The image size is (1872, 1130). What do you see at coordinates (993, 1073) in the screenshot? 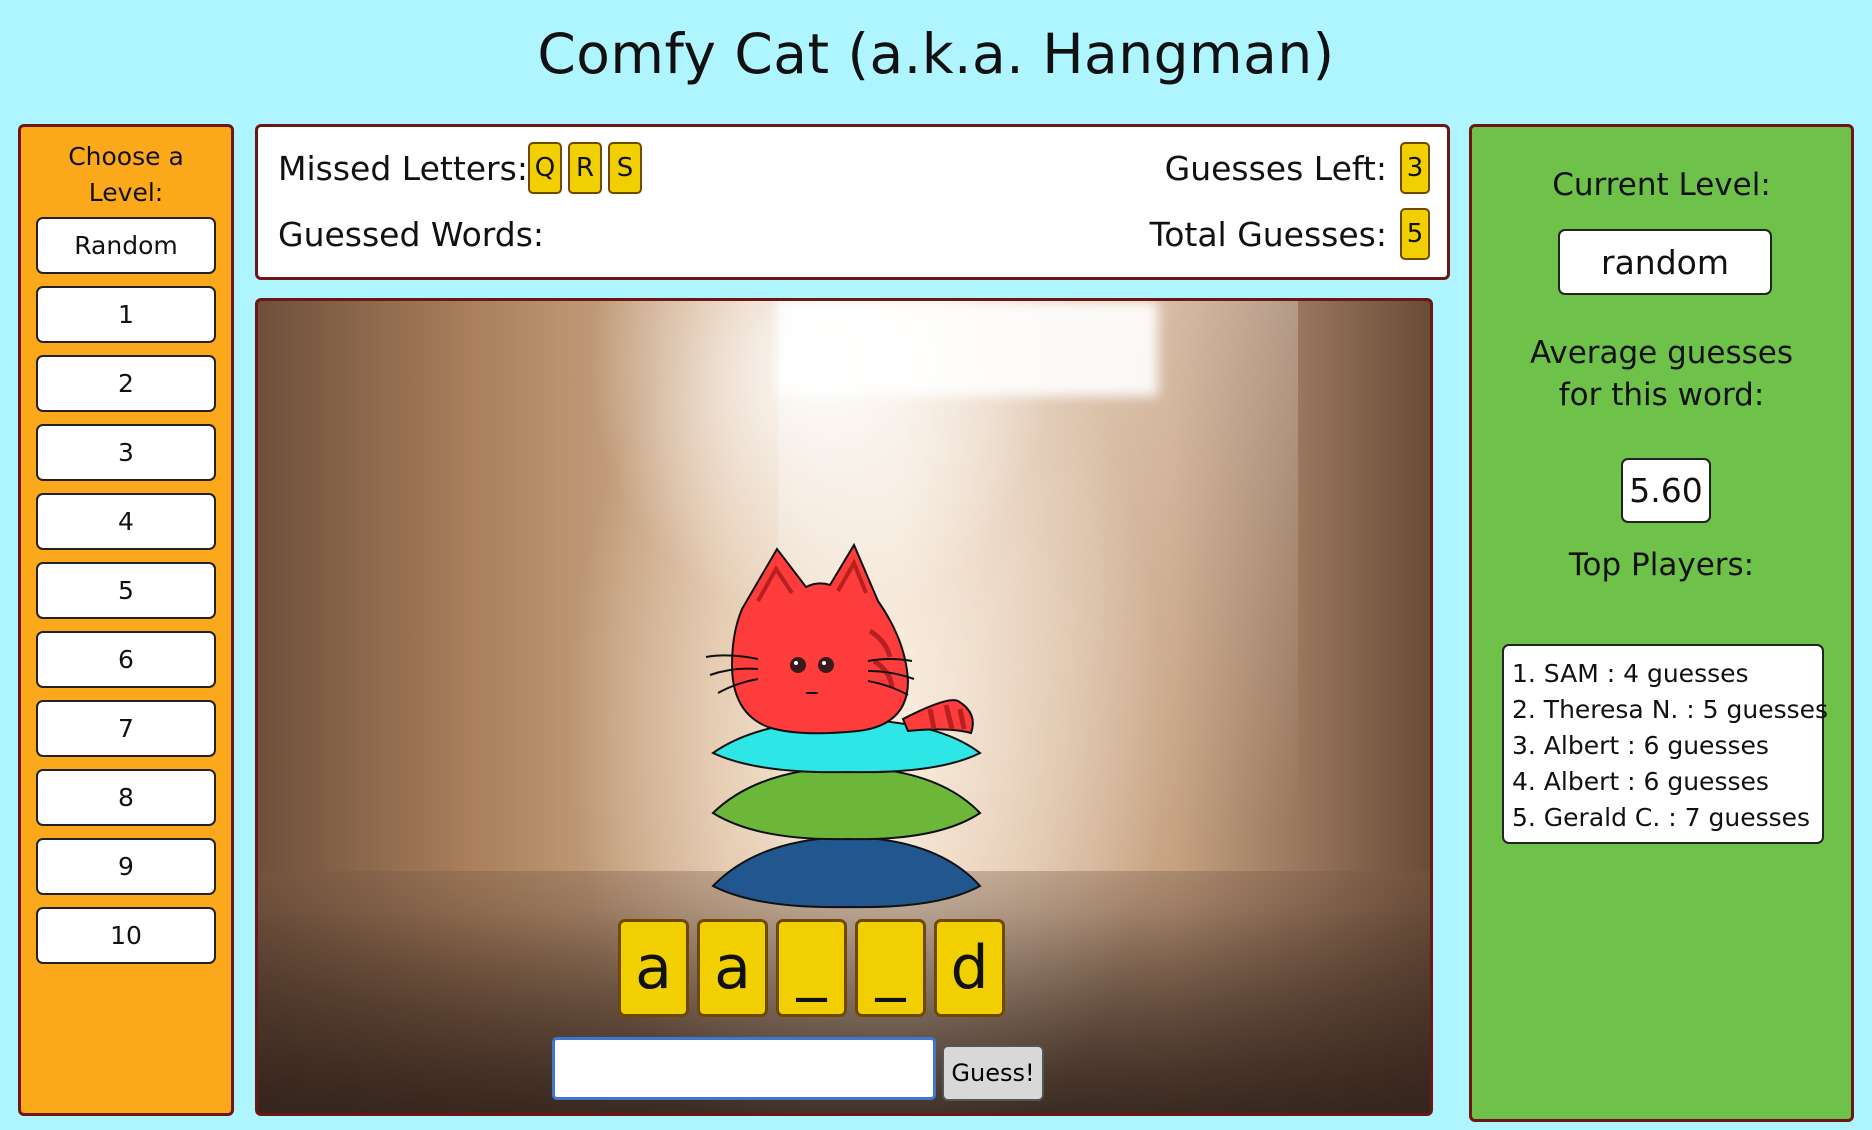
I see `guess-button: Guess!` at bounding box center [993, 1073].